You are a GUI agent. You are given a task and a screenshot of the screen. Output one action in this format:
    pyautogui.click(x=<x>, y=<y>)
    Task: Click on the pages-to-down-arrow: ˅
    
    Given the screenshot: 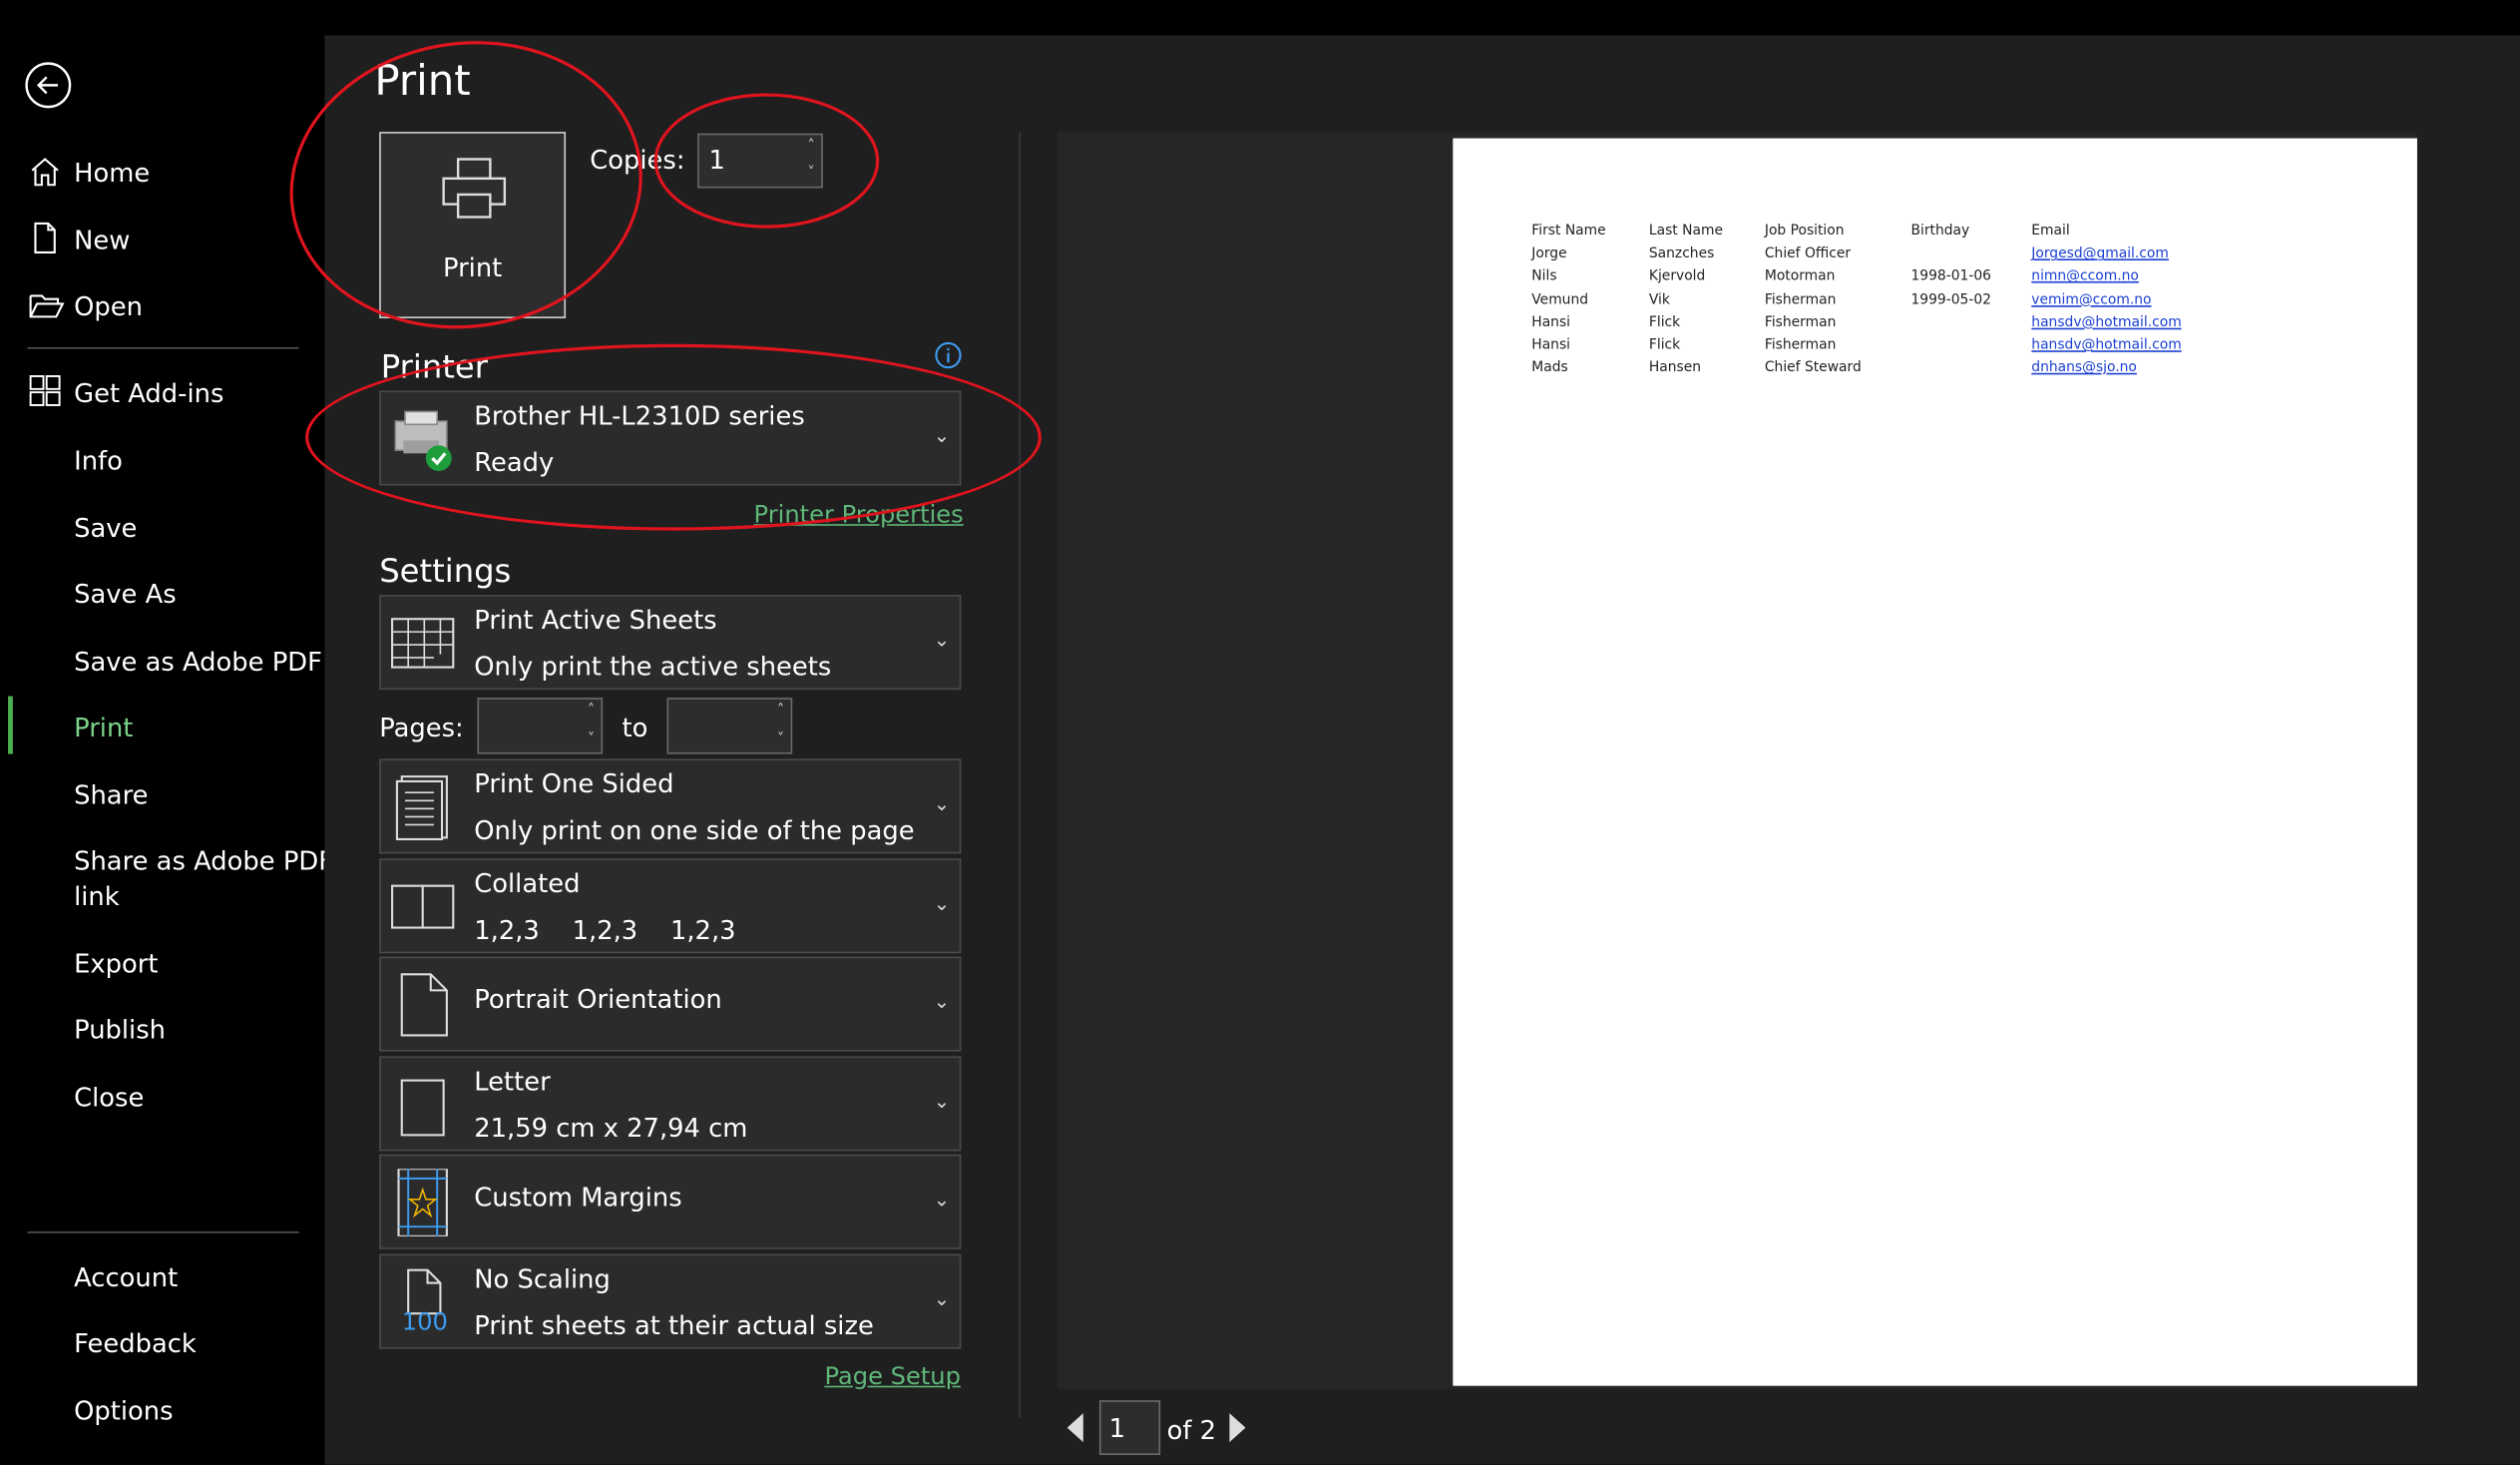 What is the action you would take?
    pyautogui.click(x=780, y=739)
    